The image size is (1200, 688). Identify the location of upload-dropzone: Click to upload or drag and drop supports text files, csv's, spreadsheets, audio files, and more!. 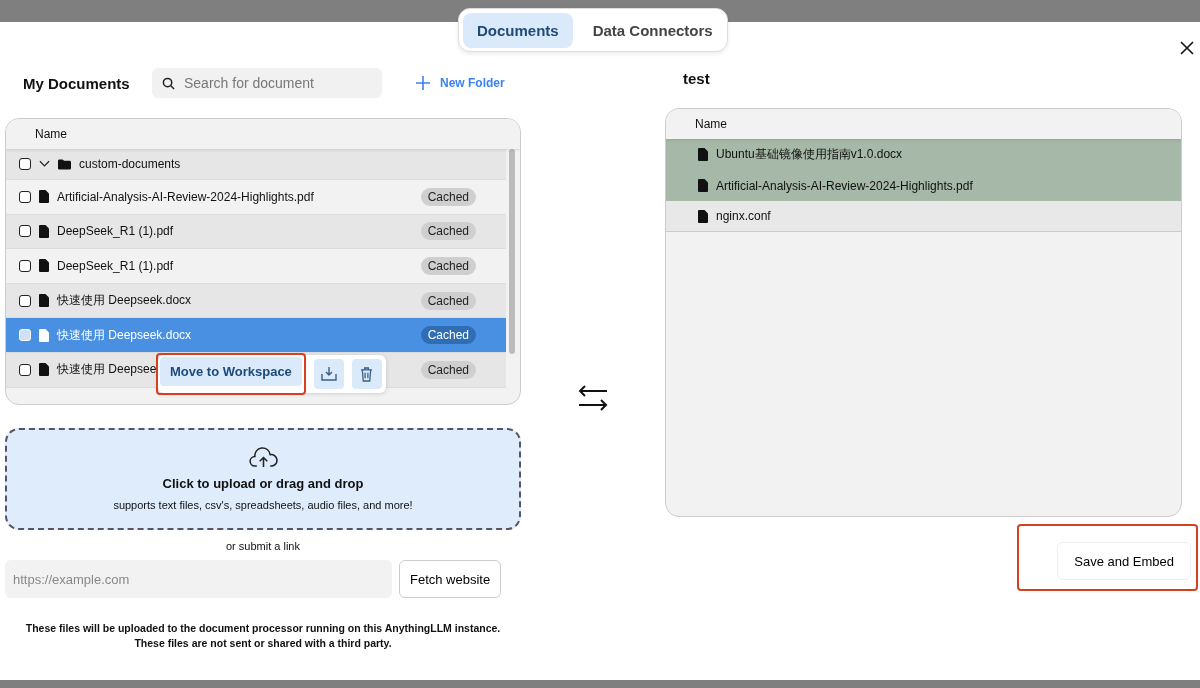
(263, 479).